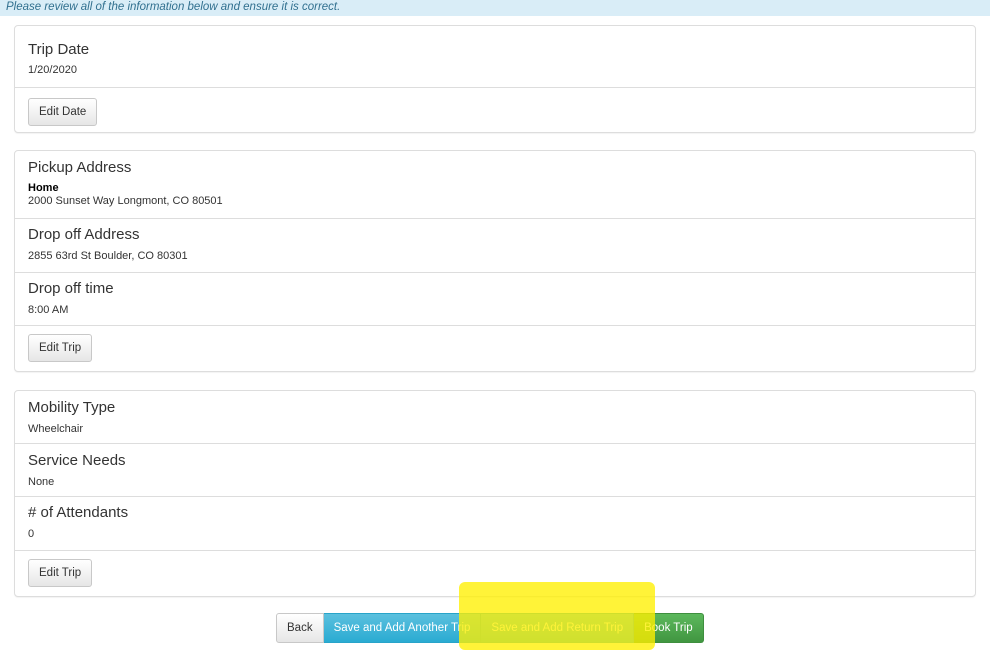 The width and height of the screenshot is (1000, 666). What do you see at coordinates (300, 628) in the screenshot?
I see `back-button: Back` at bounding box center [300, 628].